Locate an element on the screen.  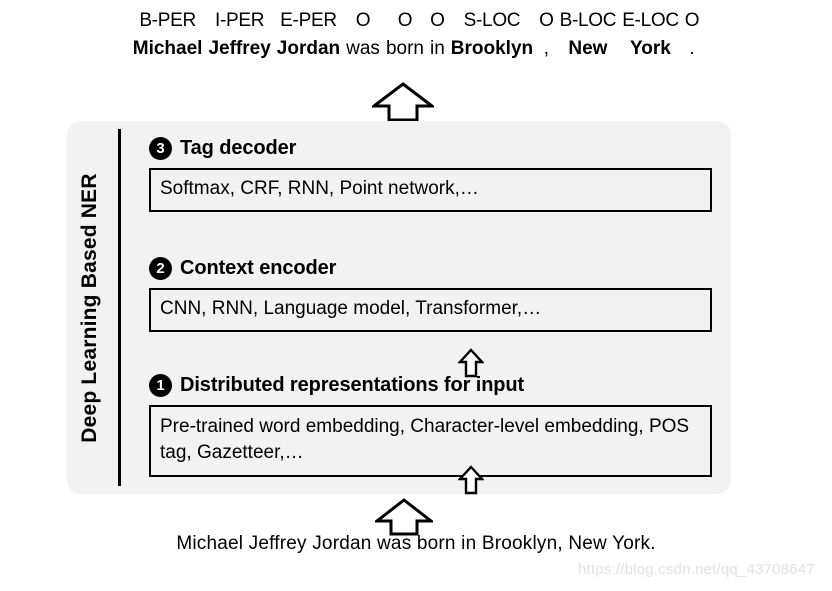
token-word: , is located at coordinates (546, 48).